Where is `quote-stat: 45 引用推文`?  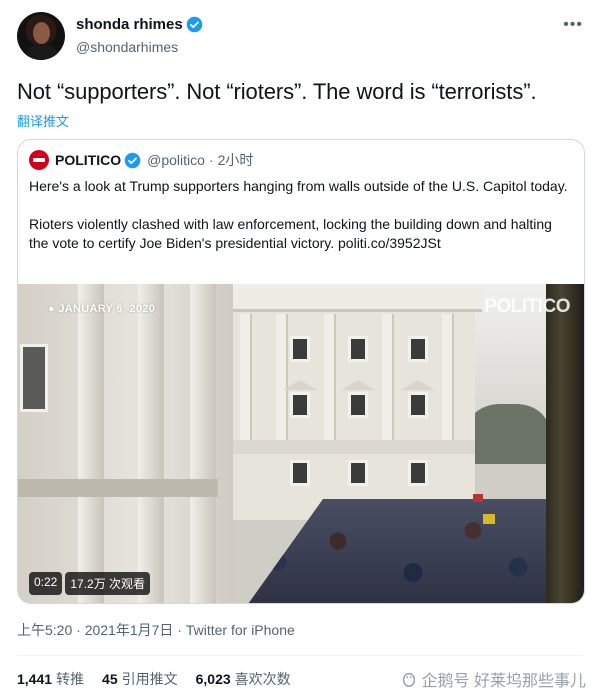 quote-stat: 45 引用推文 is located at coordinates (140, 679).